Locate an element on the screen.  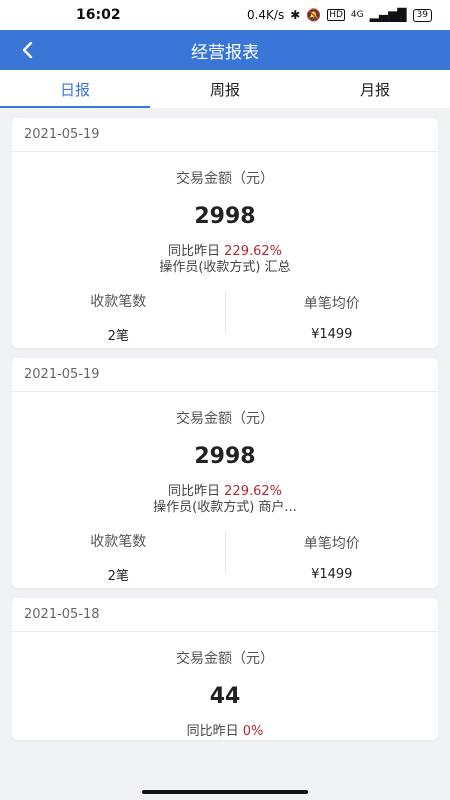
amount-value: 44 is located at coordinates (225, 696).